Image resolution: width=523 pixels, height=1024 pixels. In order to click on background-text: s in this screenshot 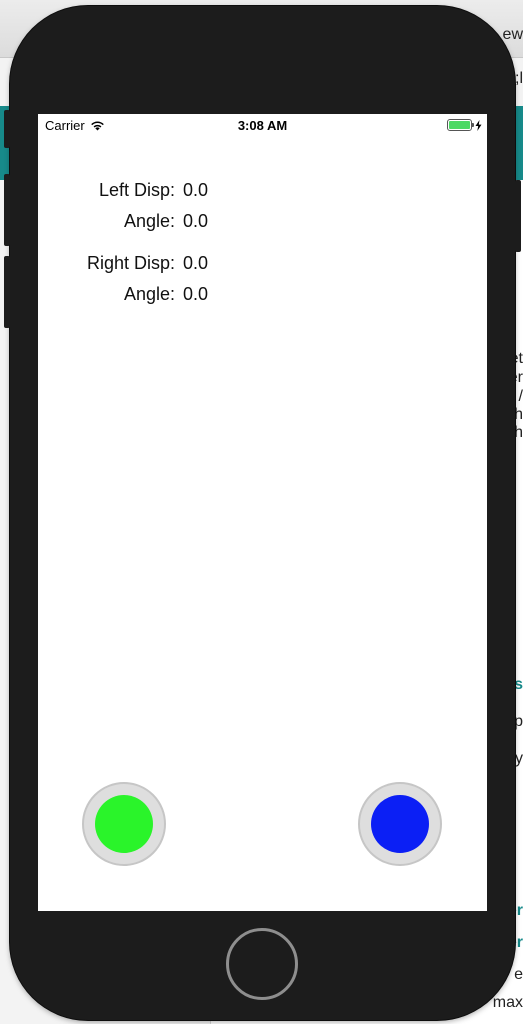, I will do `click(518, 684)`.